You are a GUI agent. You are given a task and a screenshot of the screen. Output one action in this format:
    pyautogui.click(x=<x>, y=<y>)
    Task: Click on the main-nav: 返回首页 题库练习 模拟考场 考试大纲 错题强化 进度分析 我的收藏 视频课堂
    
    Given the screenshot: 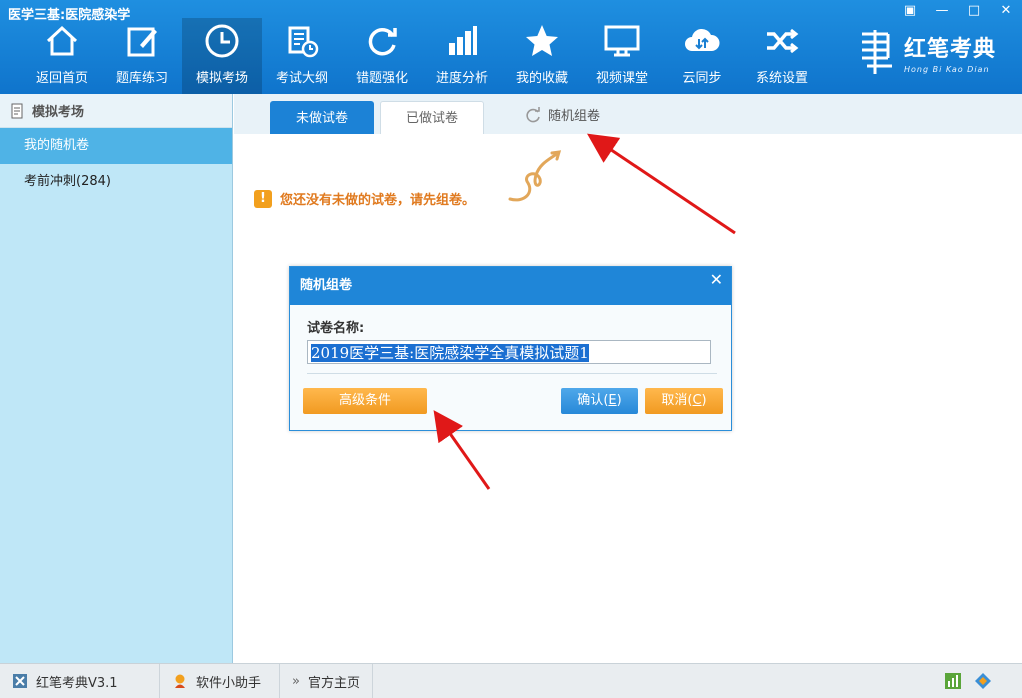 What is the action you would take?
    pyautogui.click(x=422, y=56)
    